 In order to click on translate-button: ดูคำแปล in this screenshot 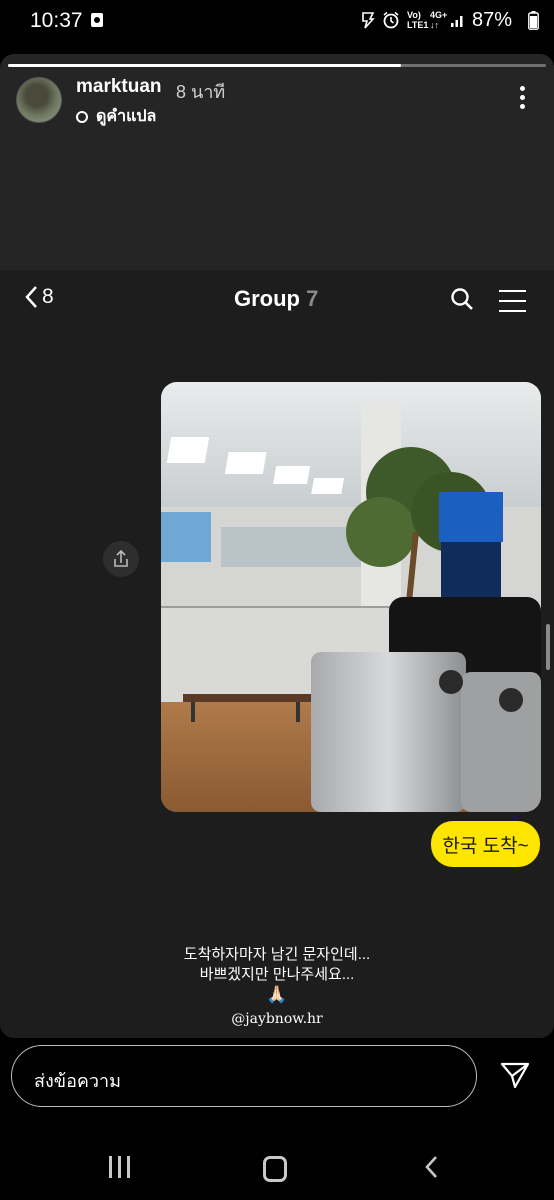, I will do `click(116, 116)`.